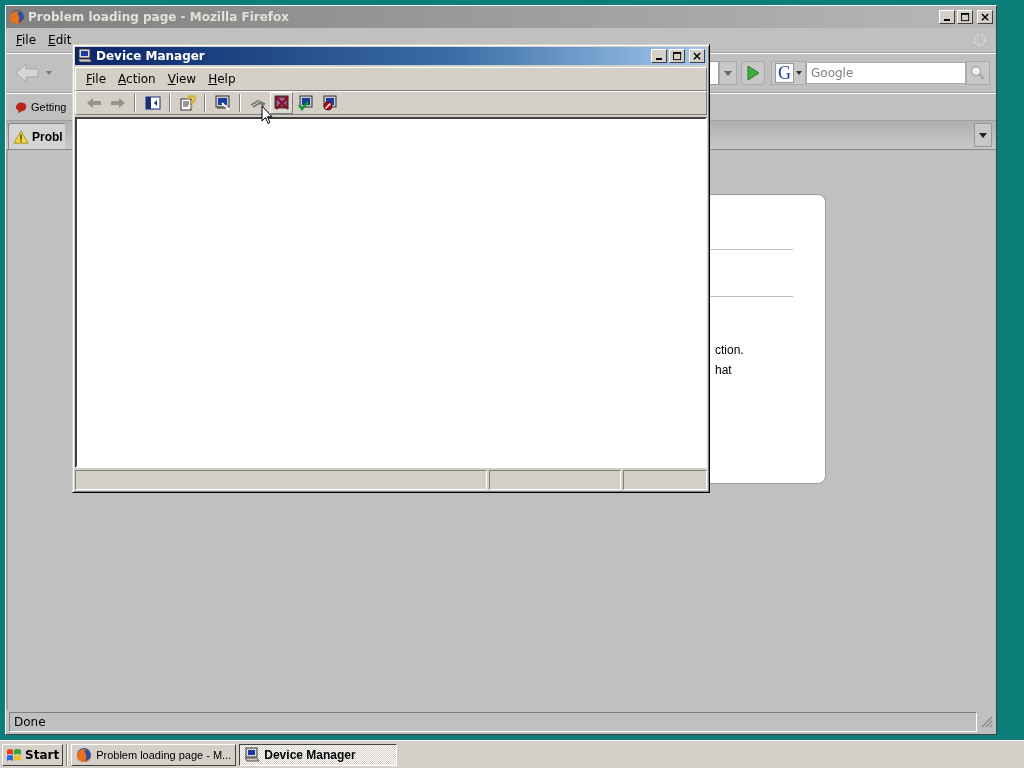 Image resolution: width=1024 pixels, height=768 pixels. I want to click on search-engine-button: G, so click(788, 73).